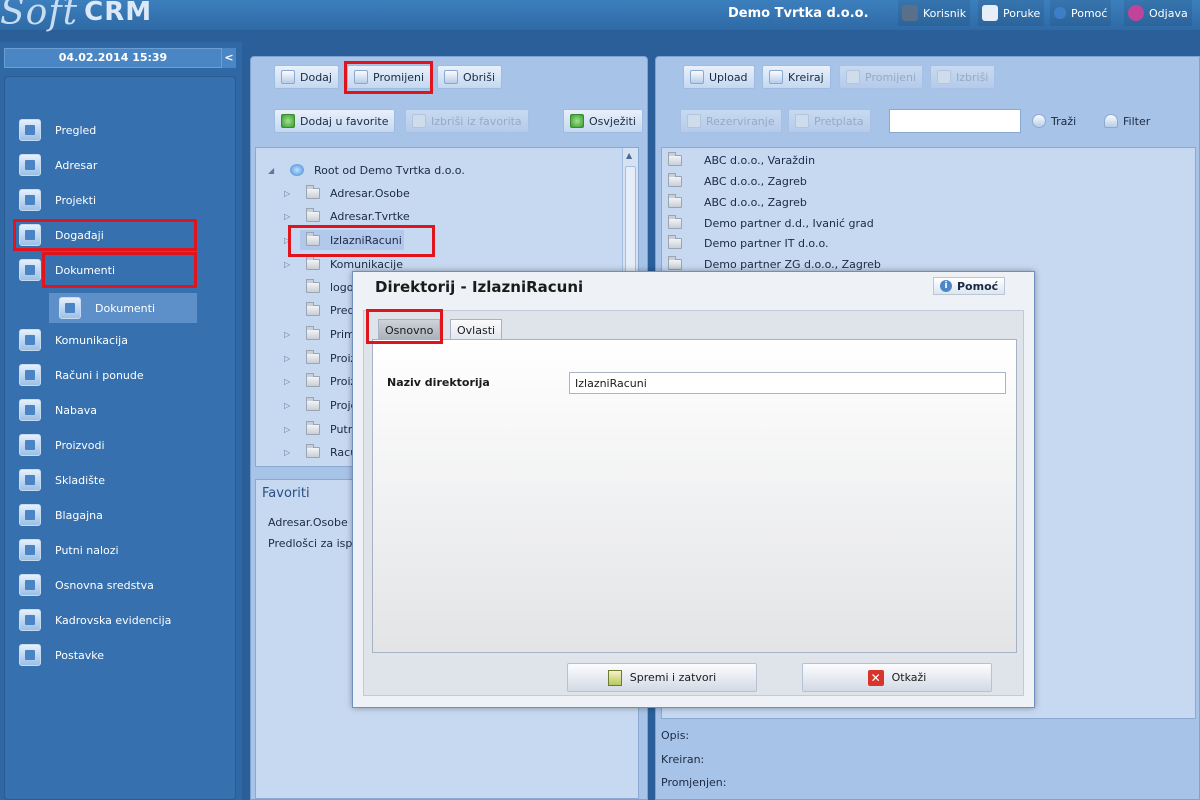 This screenshot has height=800, width=1200. Describe the element at coordinates (829, 121) in the screenshot. I see `subscribe-button: Pretplata` at that location.